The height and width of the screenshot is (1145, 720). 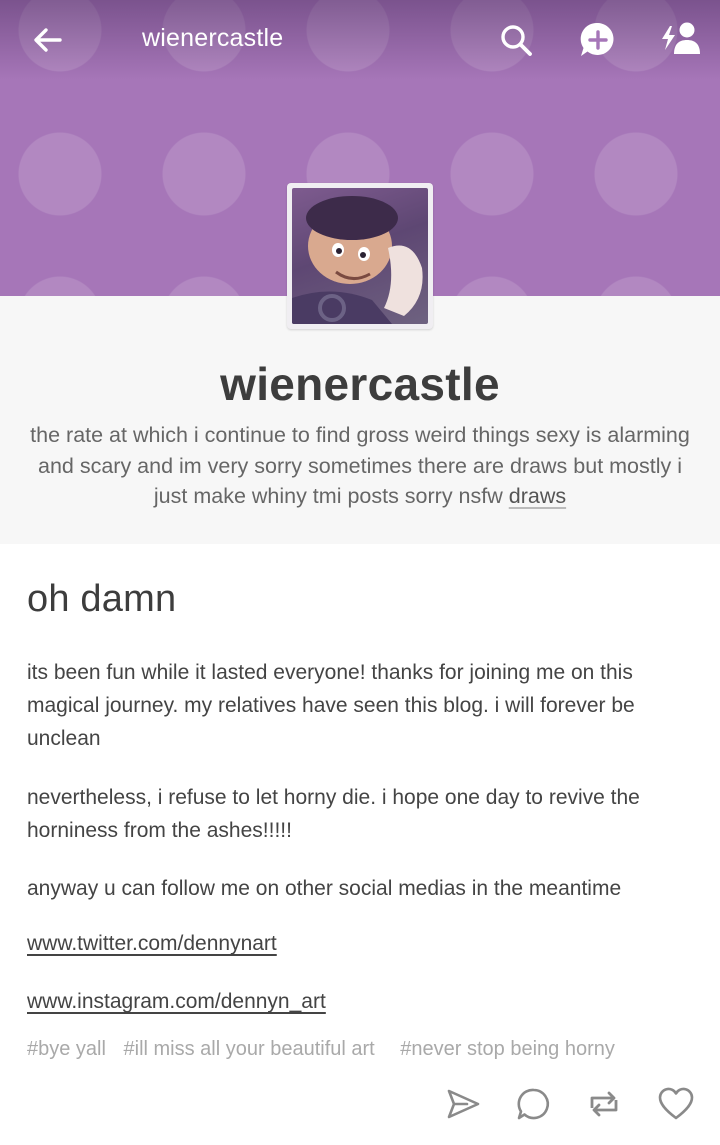 I want to click on like-button, so click(x=676, y=1104).